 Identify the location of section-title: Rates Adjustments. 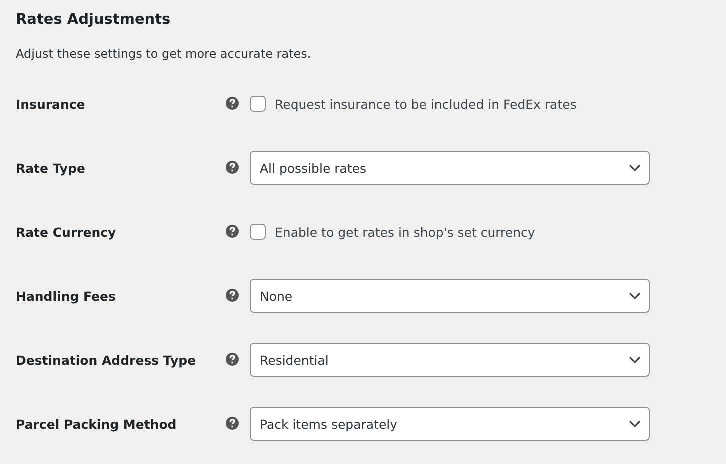
(94, 20).